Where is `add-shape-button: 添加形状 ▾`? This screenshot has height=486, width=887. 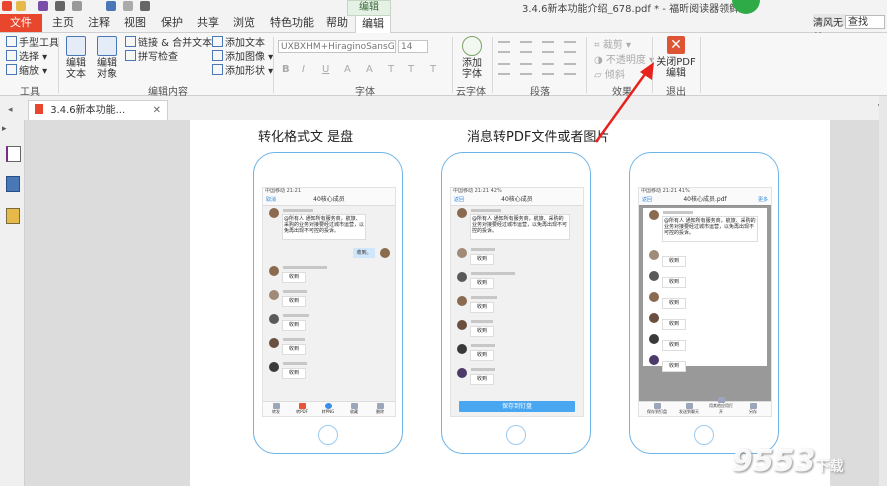 add-shape-button: 添加形状 ▾ is located at coordinates (242, 71).